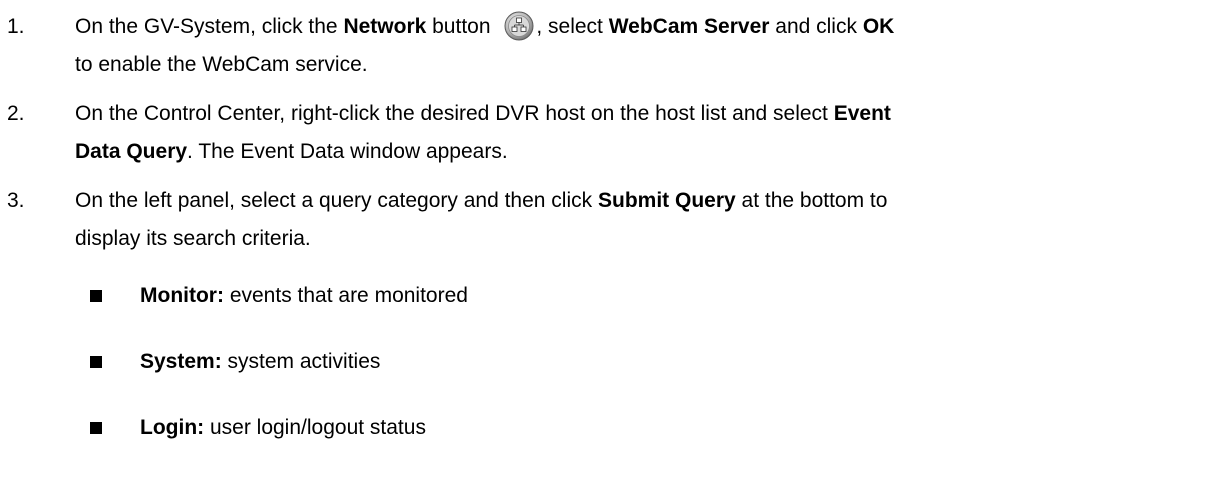 The height and width of the screenshot is (482, 1222). I want to click on text: . The Event Data window appears., so click(347, 151).